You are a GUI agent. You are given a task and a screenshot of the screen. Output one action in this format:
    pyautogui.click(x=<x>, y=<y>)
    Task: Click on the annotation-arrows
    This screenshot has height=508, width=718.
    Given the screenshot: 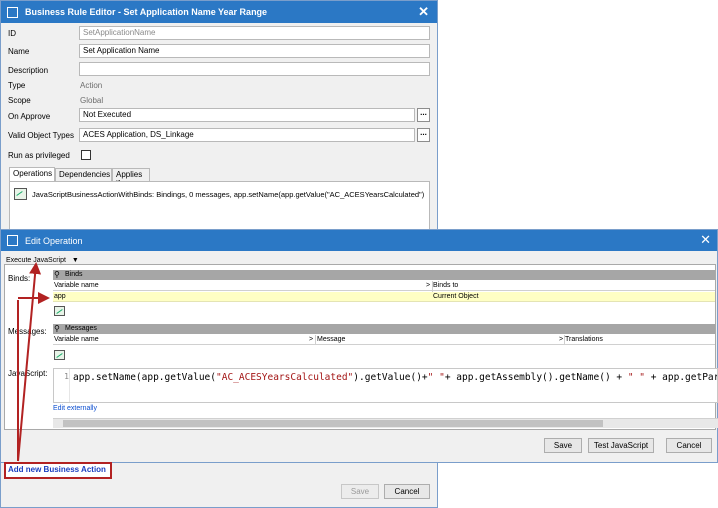 What is the action you would take?
    pyautogui.click(x=33, y=362)
    